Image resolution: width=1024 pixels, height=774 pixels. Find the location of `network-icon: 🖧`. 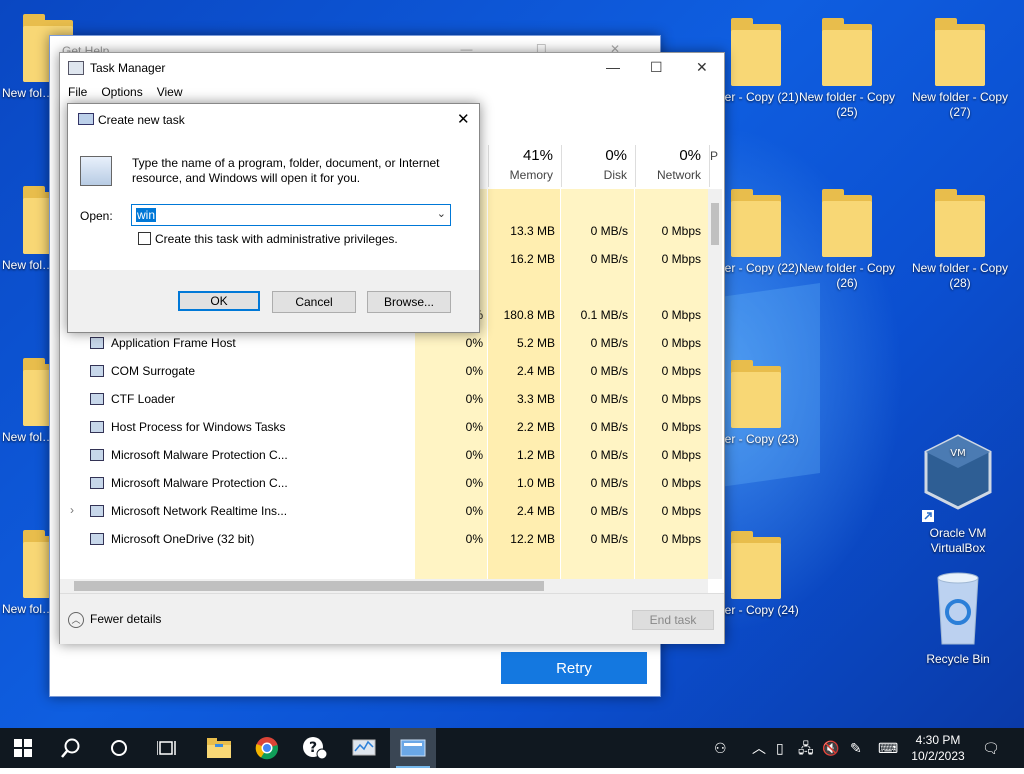

network-icon: 🖧 is located at coordinates (806, 748).